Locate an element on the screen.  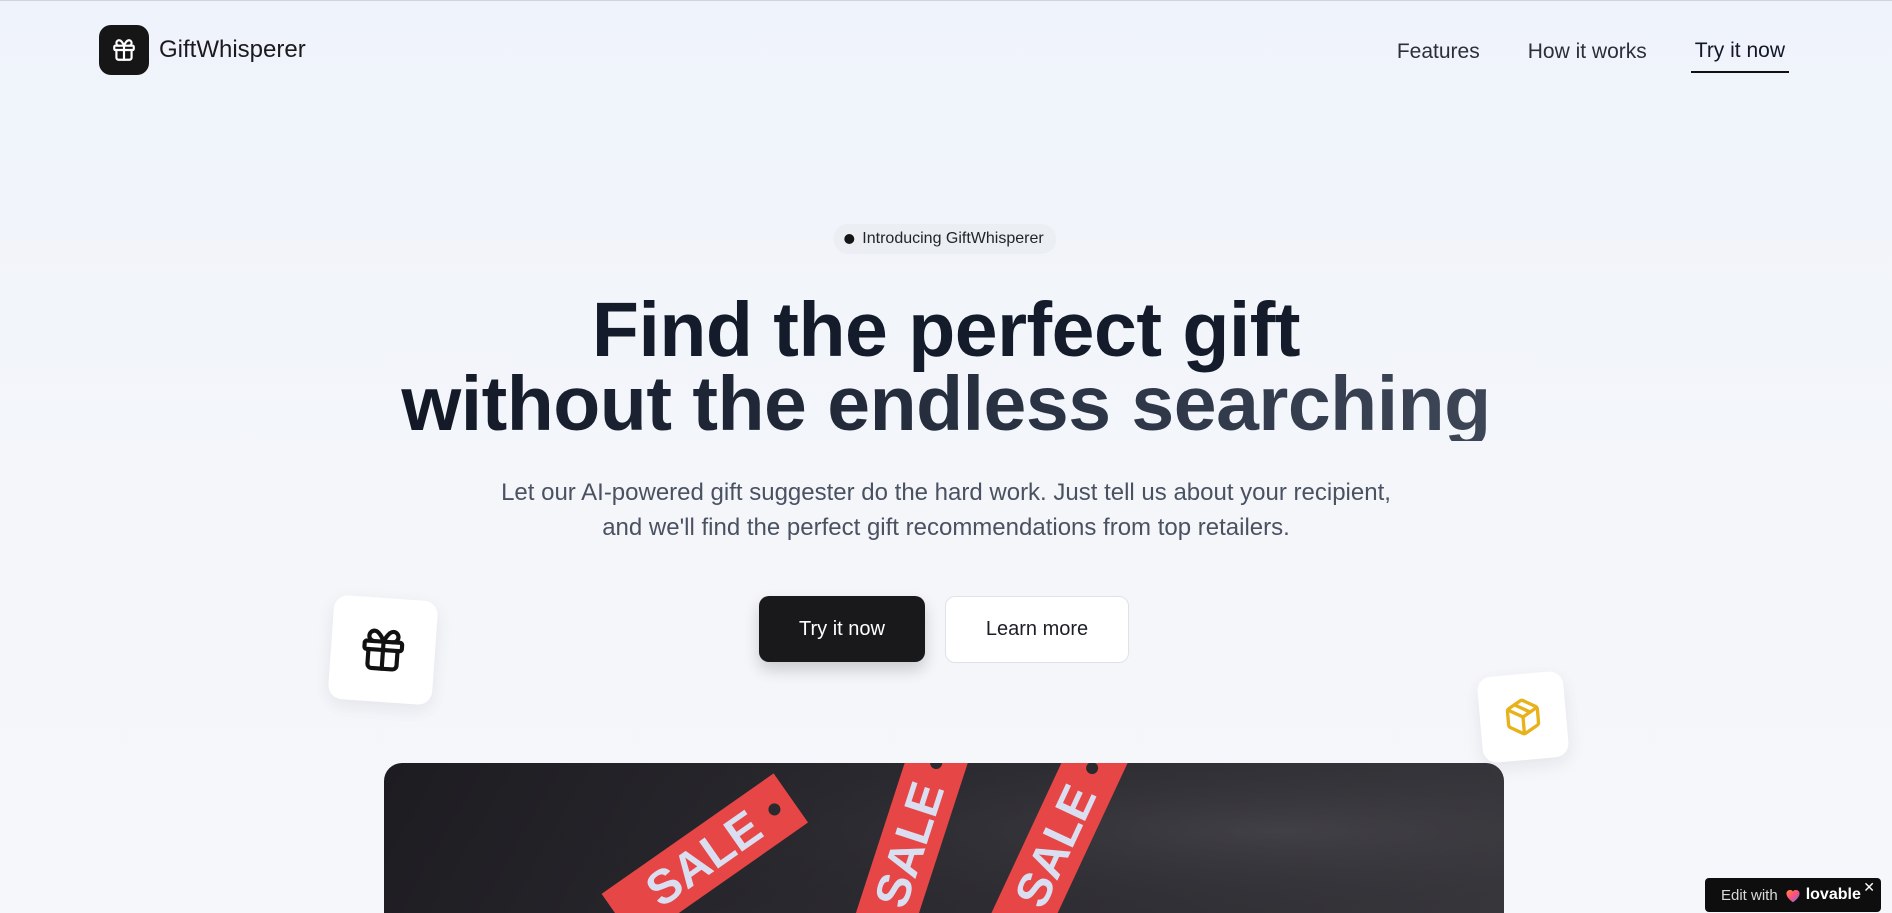
brand-logo: GiftWhisperer is located at coordinates (202, 50).